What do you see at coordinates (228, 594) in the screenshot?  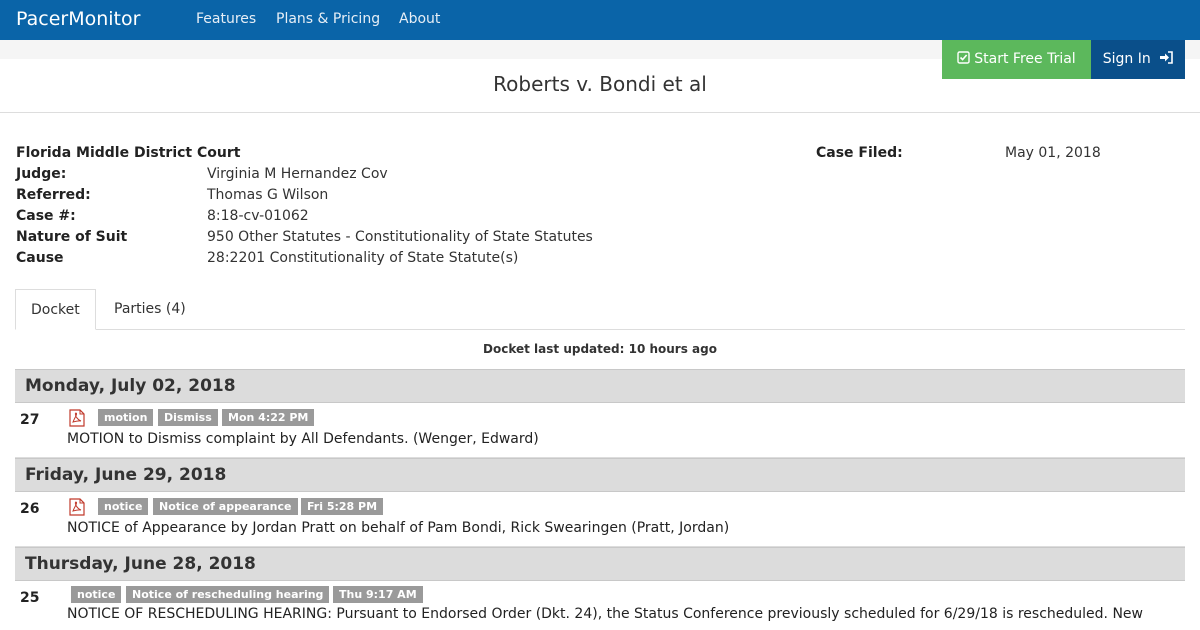 I see `category-tag: Notice of rescheduling hearing` at bounding box center [228, 594].